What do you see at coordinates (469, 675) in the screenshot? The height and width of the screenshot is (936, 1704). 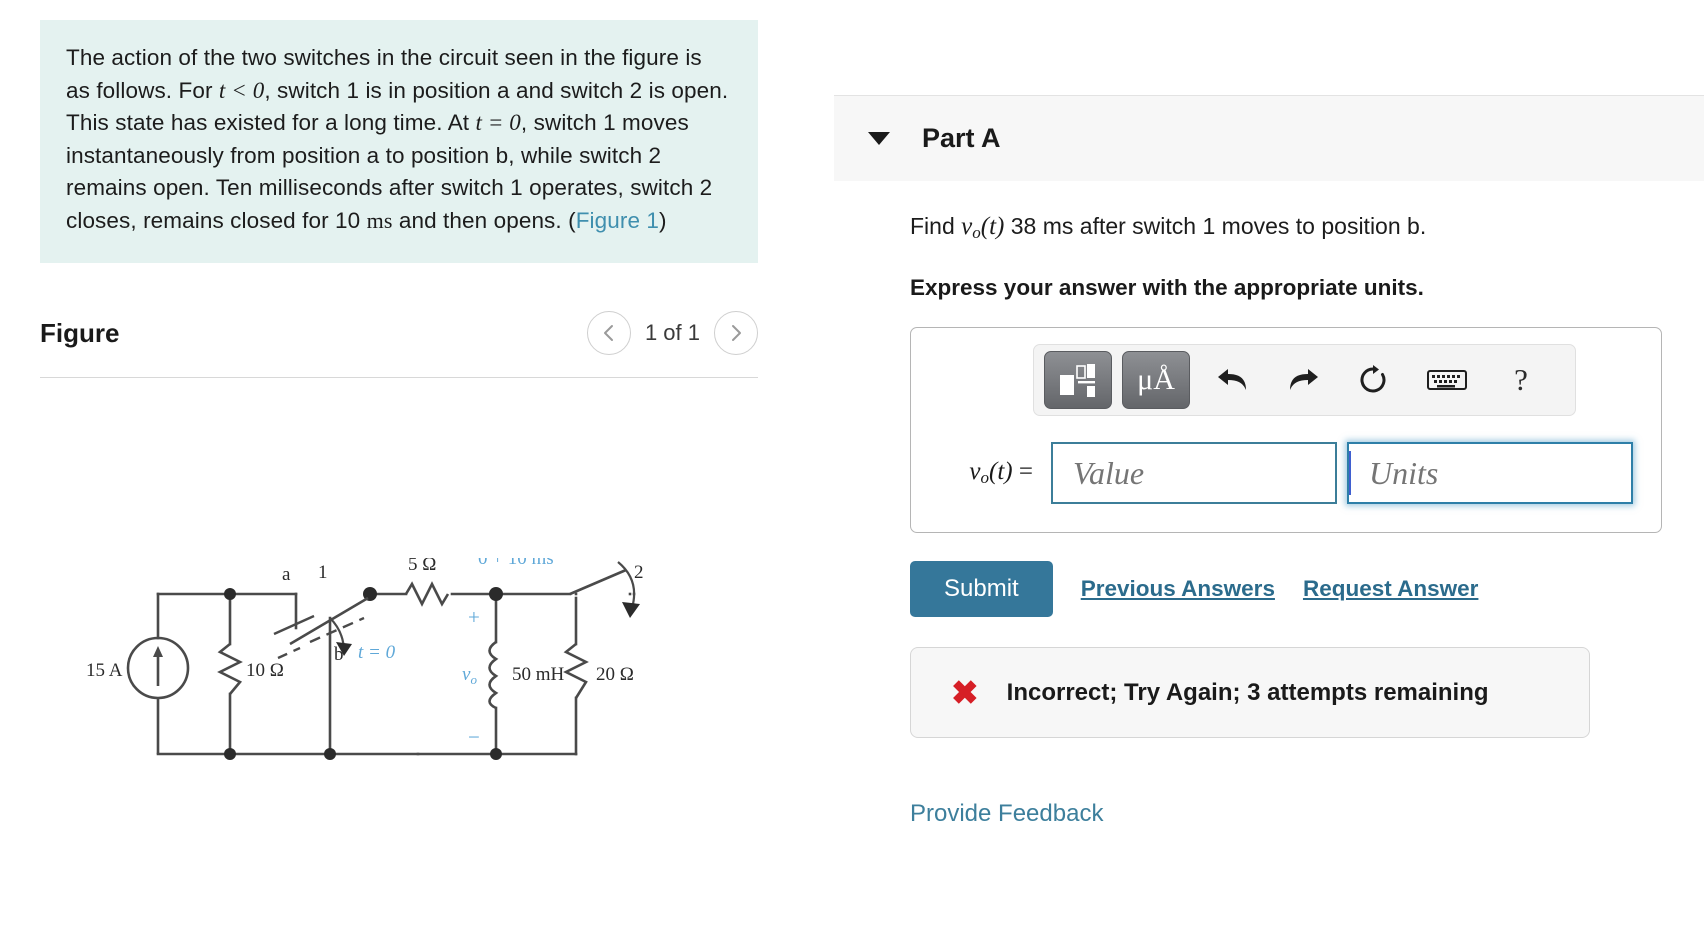 I see `vo-label: vo` at bounding box center [469, 675].